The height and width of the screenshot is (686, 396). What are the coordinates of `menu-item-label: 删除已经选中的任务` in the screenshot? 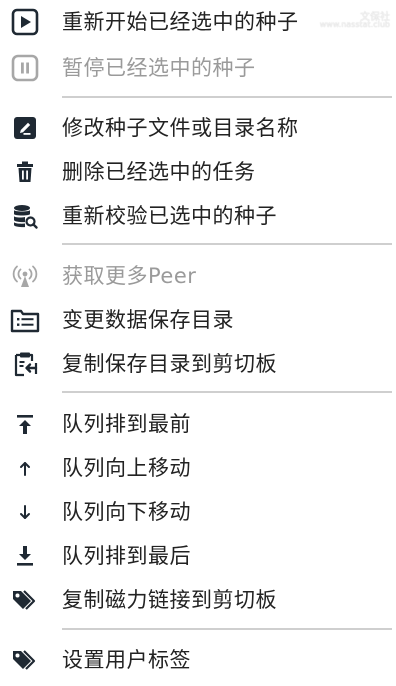 It's located at (159, 172).